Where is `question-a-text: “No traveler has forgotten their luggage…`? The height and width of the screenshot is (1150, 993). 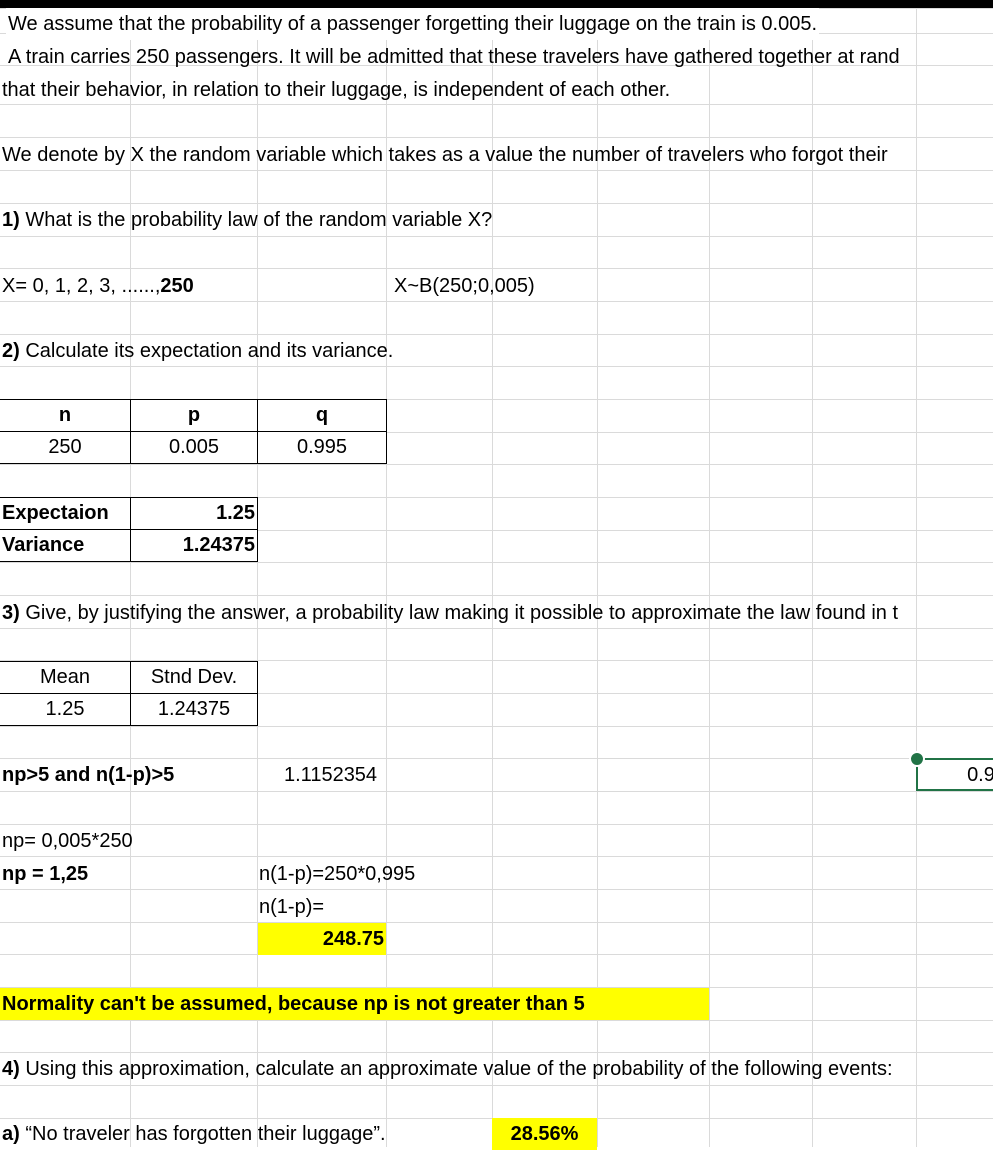
question-a-text: “No traveler has forgotten their luggage… is located at coordinates (202, 1134).